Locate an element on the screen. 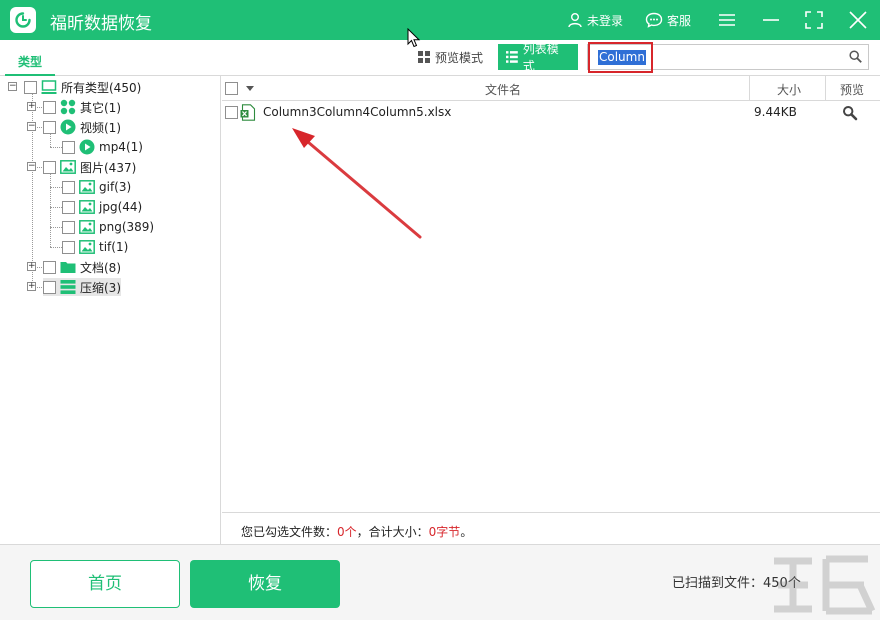  tree-item-tif: tif(1) is located at coordinates (95, 247).